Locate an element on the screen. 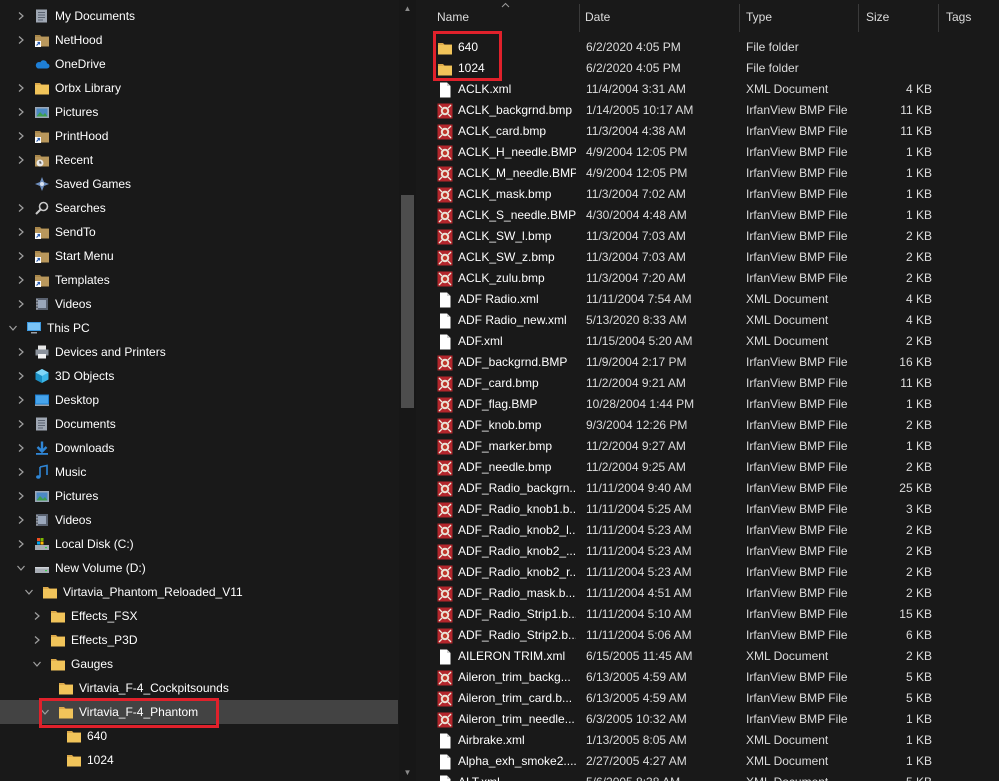 This screenshot has width=999, height=781. nav-item: Documents is located at coordinates (199, 424).